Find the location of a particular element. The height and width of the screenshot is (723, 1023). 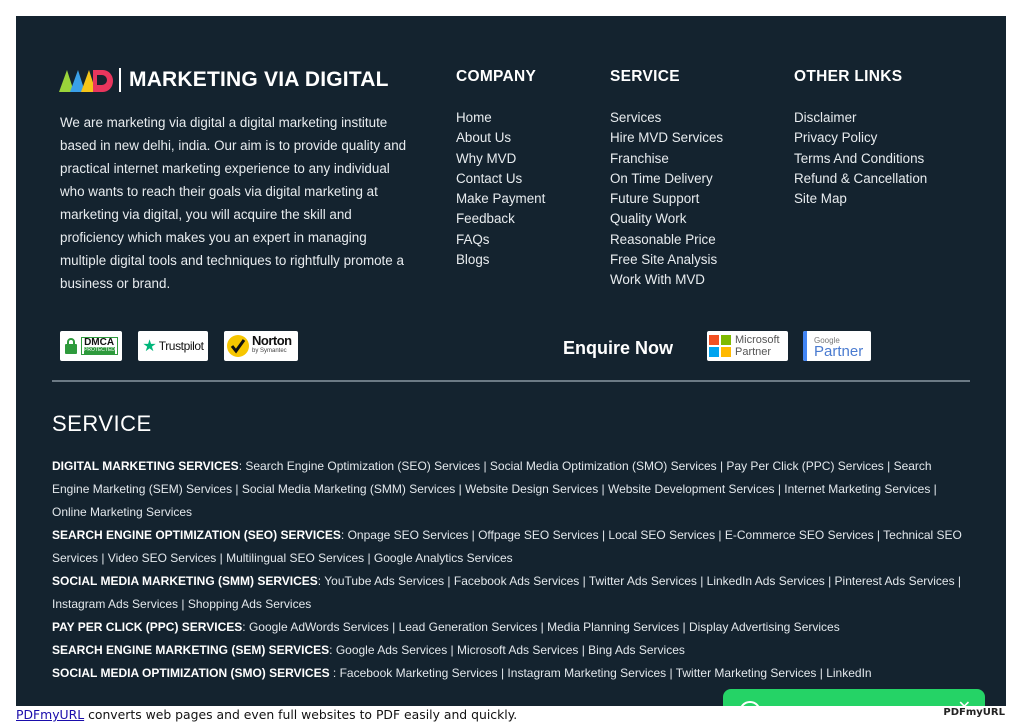

microsoft-partner-badge: Microsoft Partner is located at coordinates (747, 346).